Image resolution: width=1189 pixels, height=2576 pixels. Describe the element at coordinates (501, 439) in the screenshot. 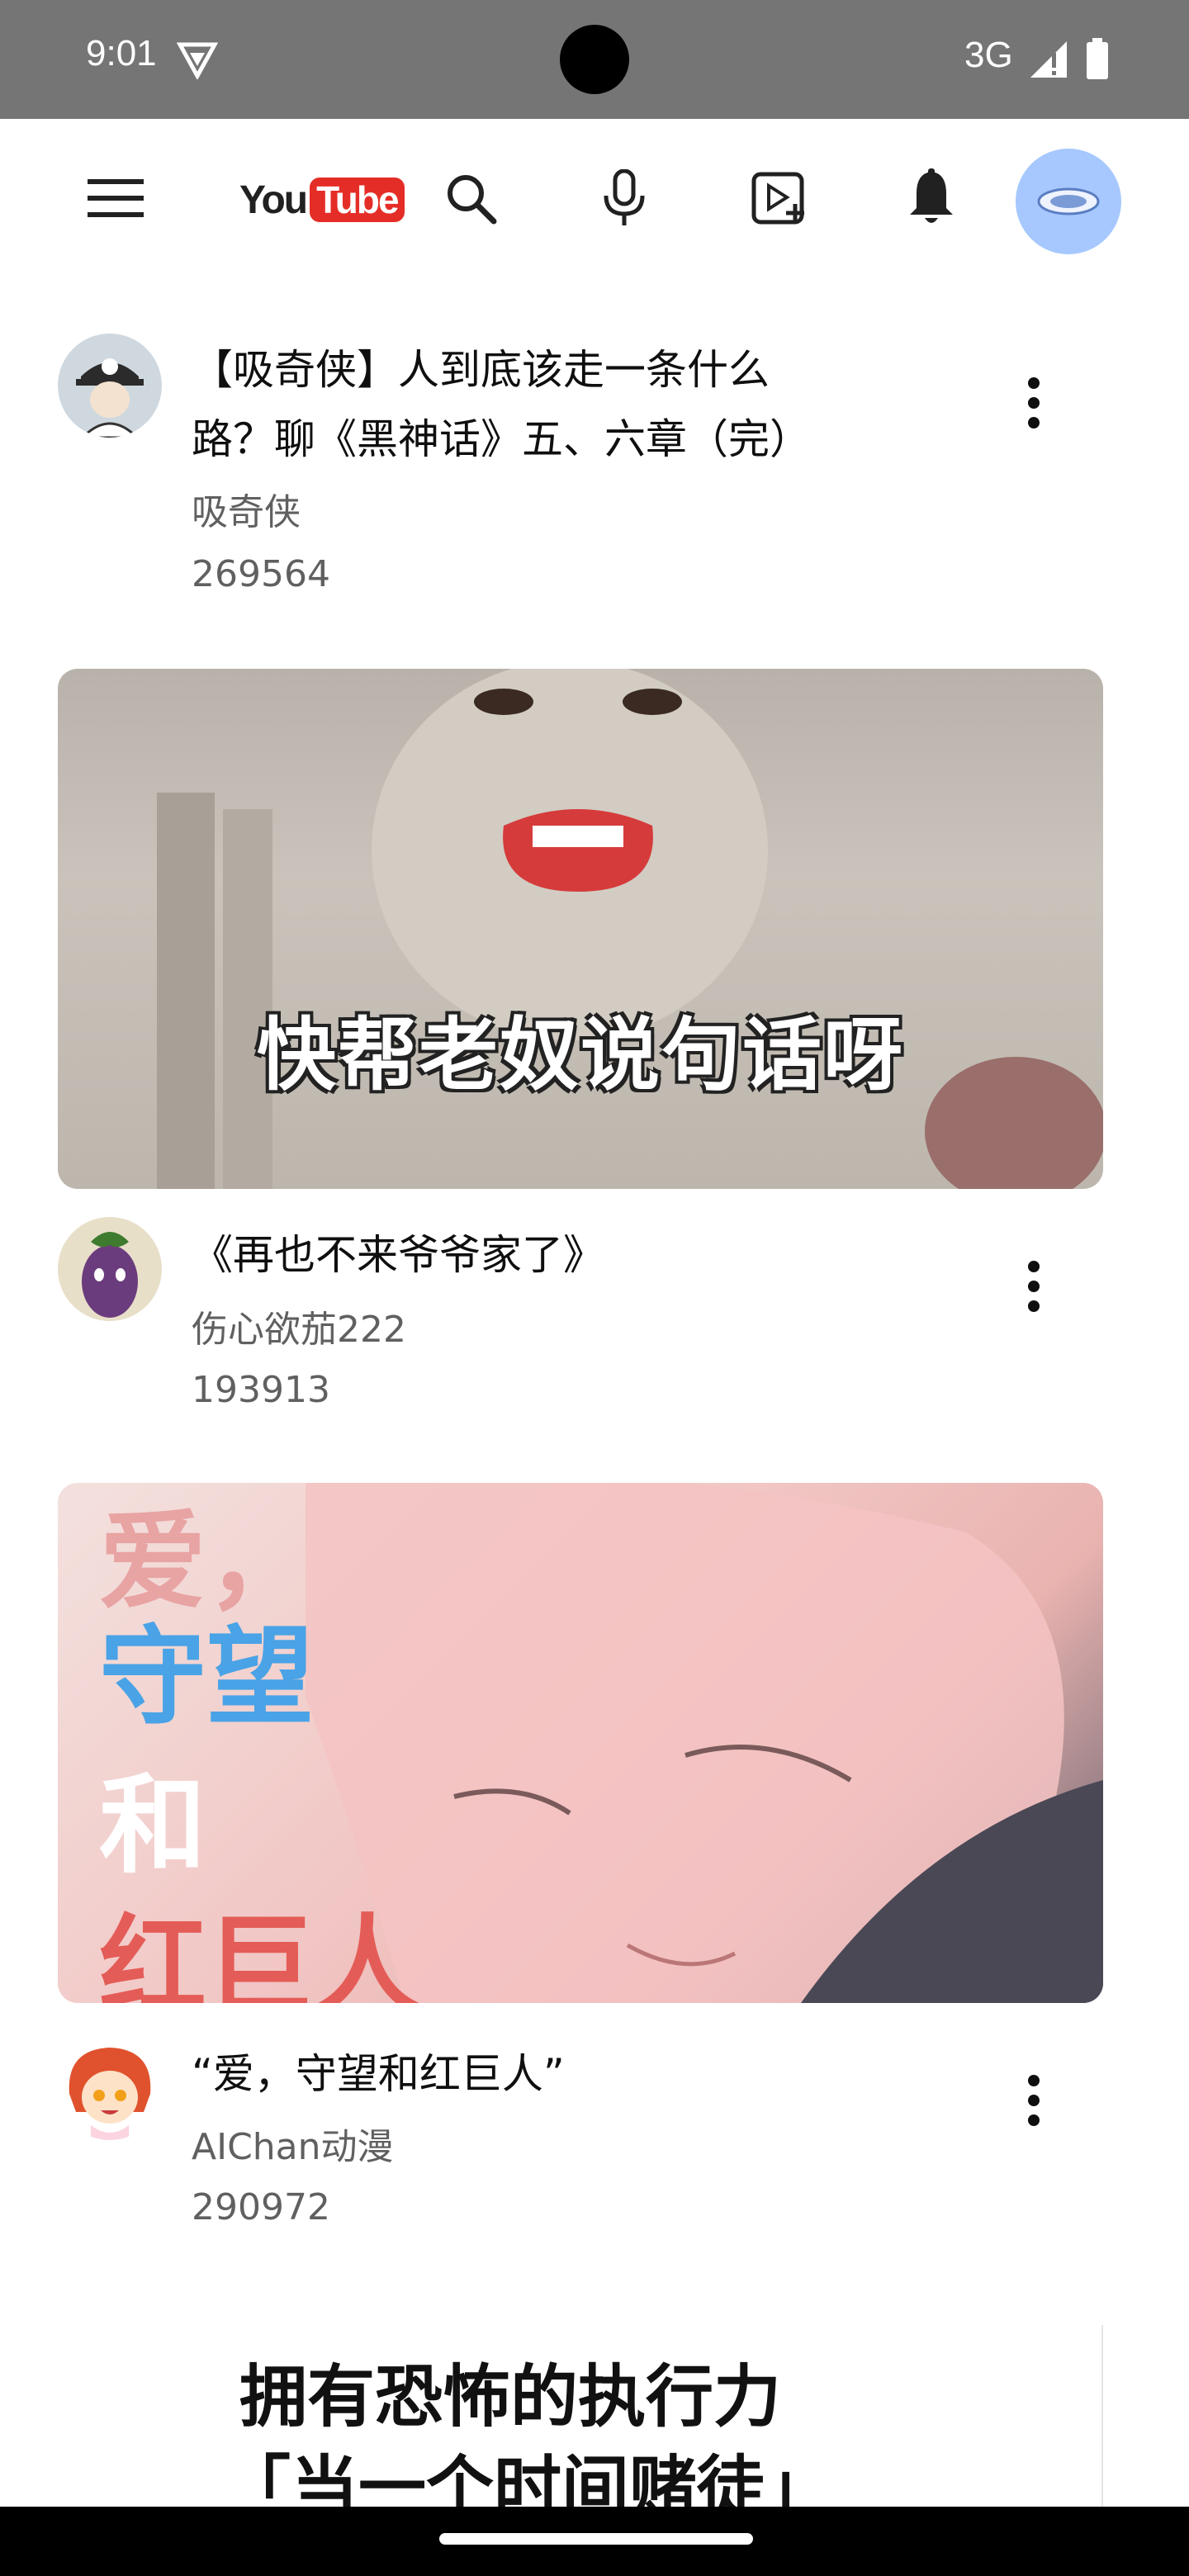

I see `video-title-line2: 路？聊《黑神话》五、六章（完）` at that location.